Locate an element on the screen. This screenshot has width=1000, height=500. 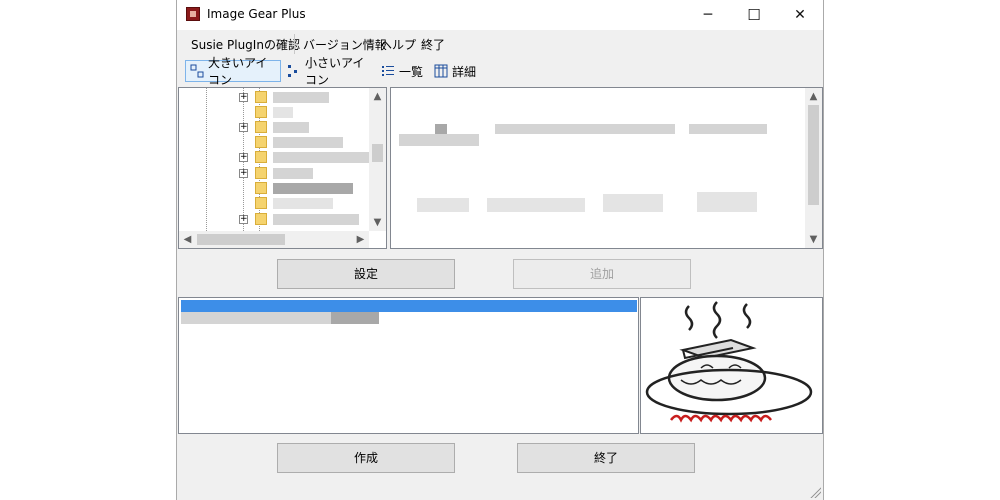
menu-version: バージョン情報 is located at coordinates (345, 44).